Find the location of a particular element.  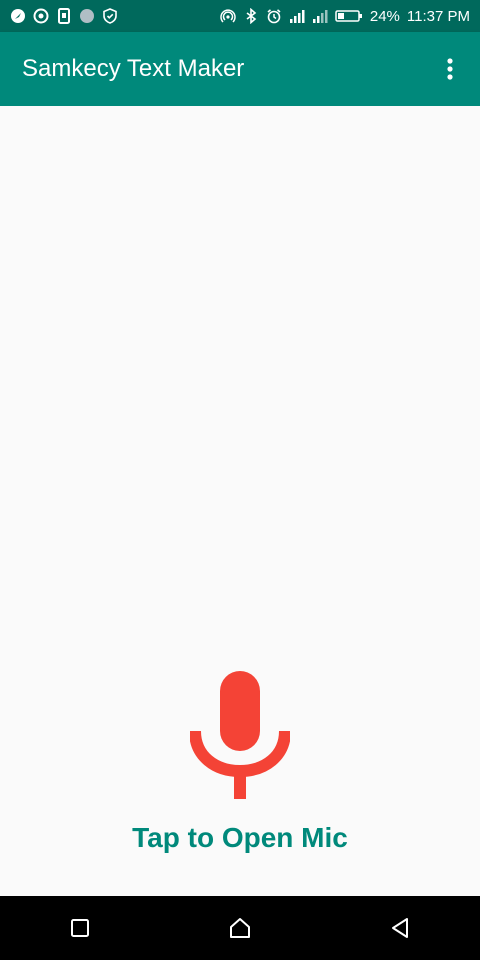

app-bar: Samkecy Text Maker is located at coordinates (240, 69).